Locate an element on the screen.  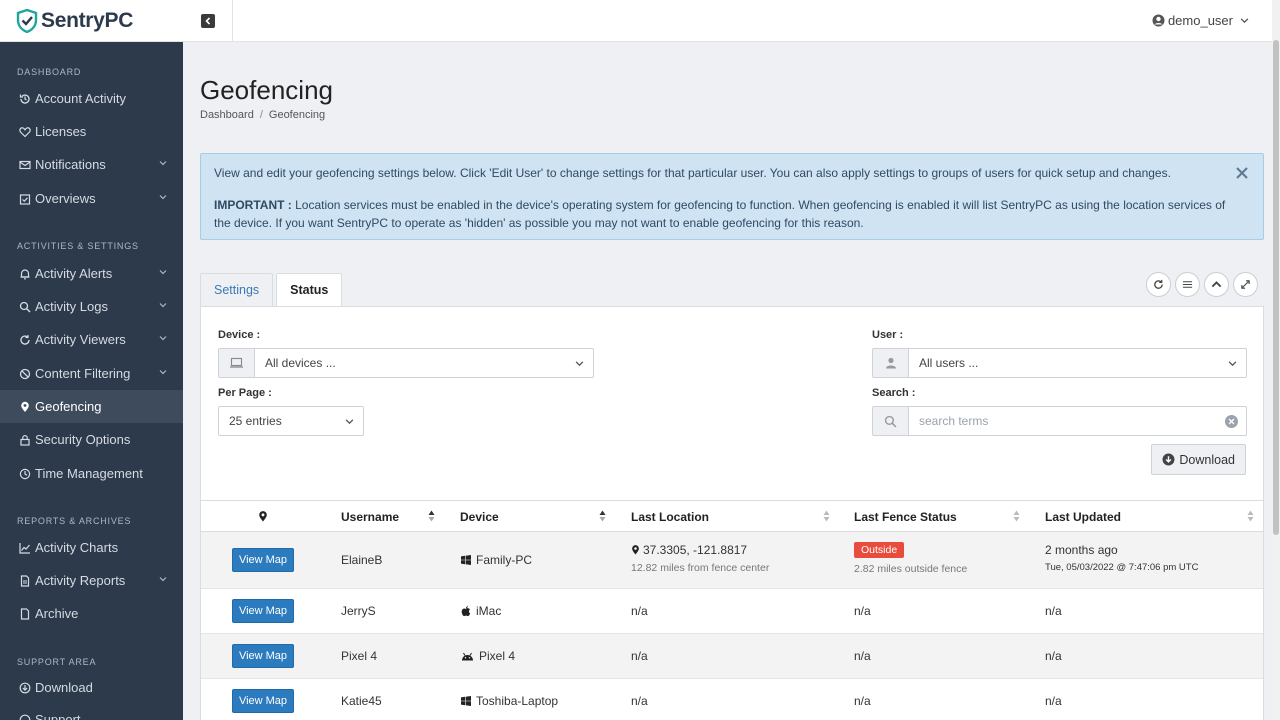
download-button: Download is located at coordinates (1198, 459).